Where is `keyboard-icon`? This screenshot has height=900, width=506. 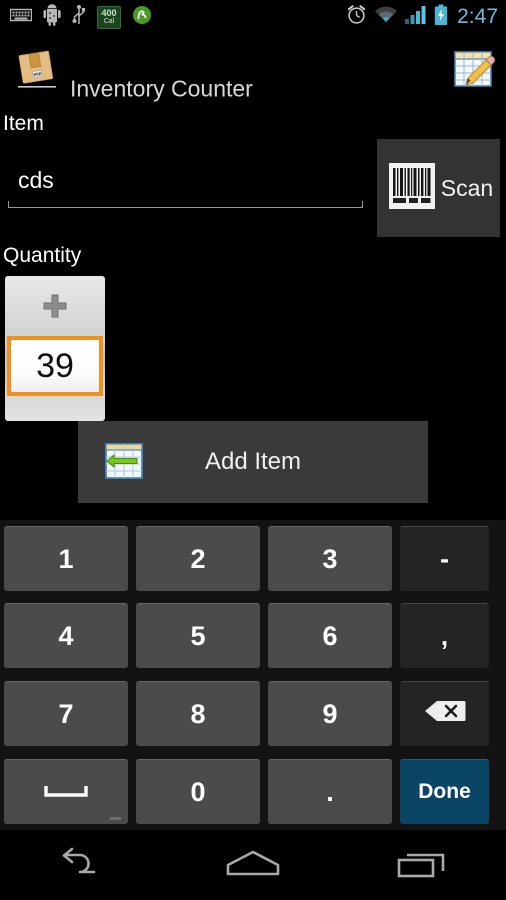
keyboard-icon is located at coordinates (21, 17).